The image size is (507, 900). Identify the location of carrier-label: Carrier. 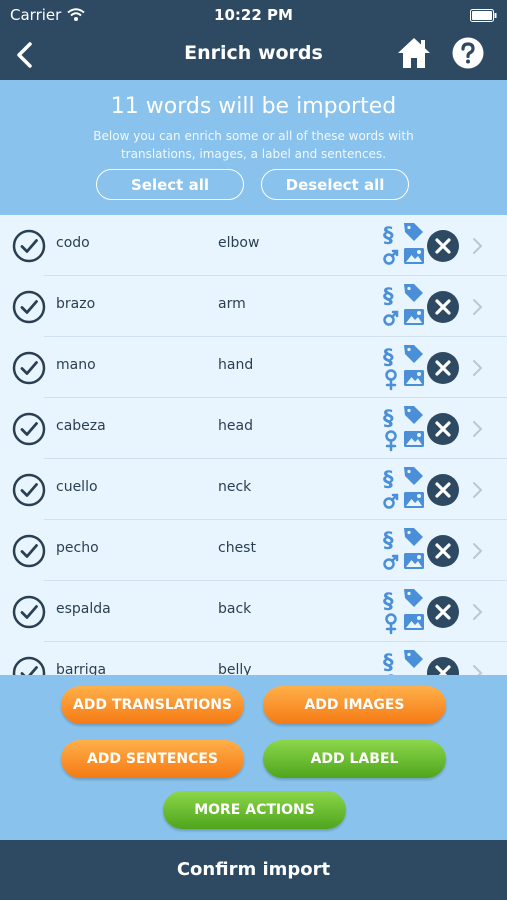
(36, 15).